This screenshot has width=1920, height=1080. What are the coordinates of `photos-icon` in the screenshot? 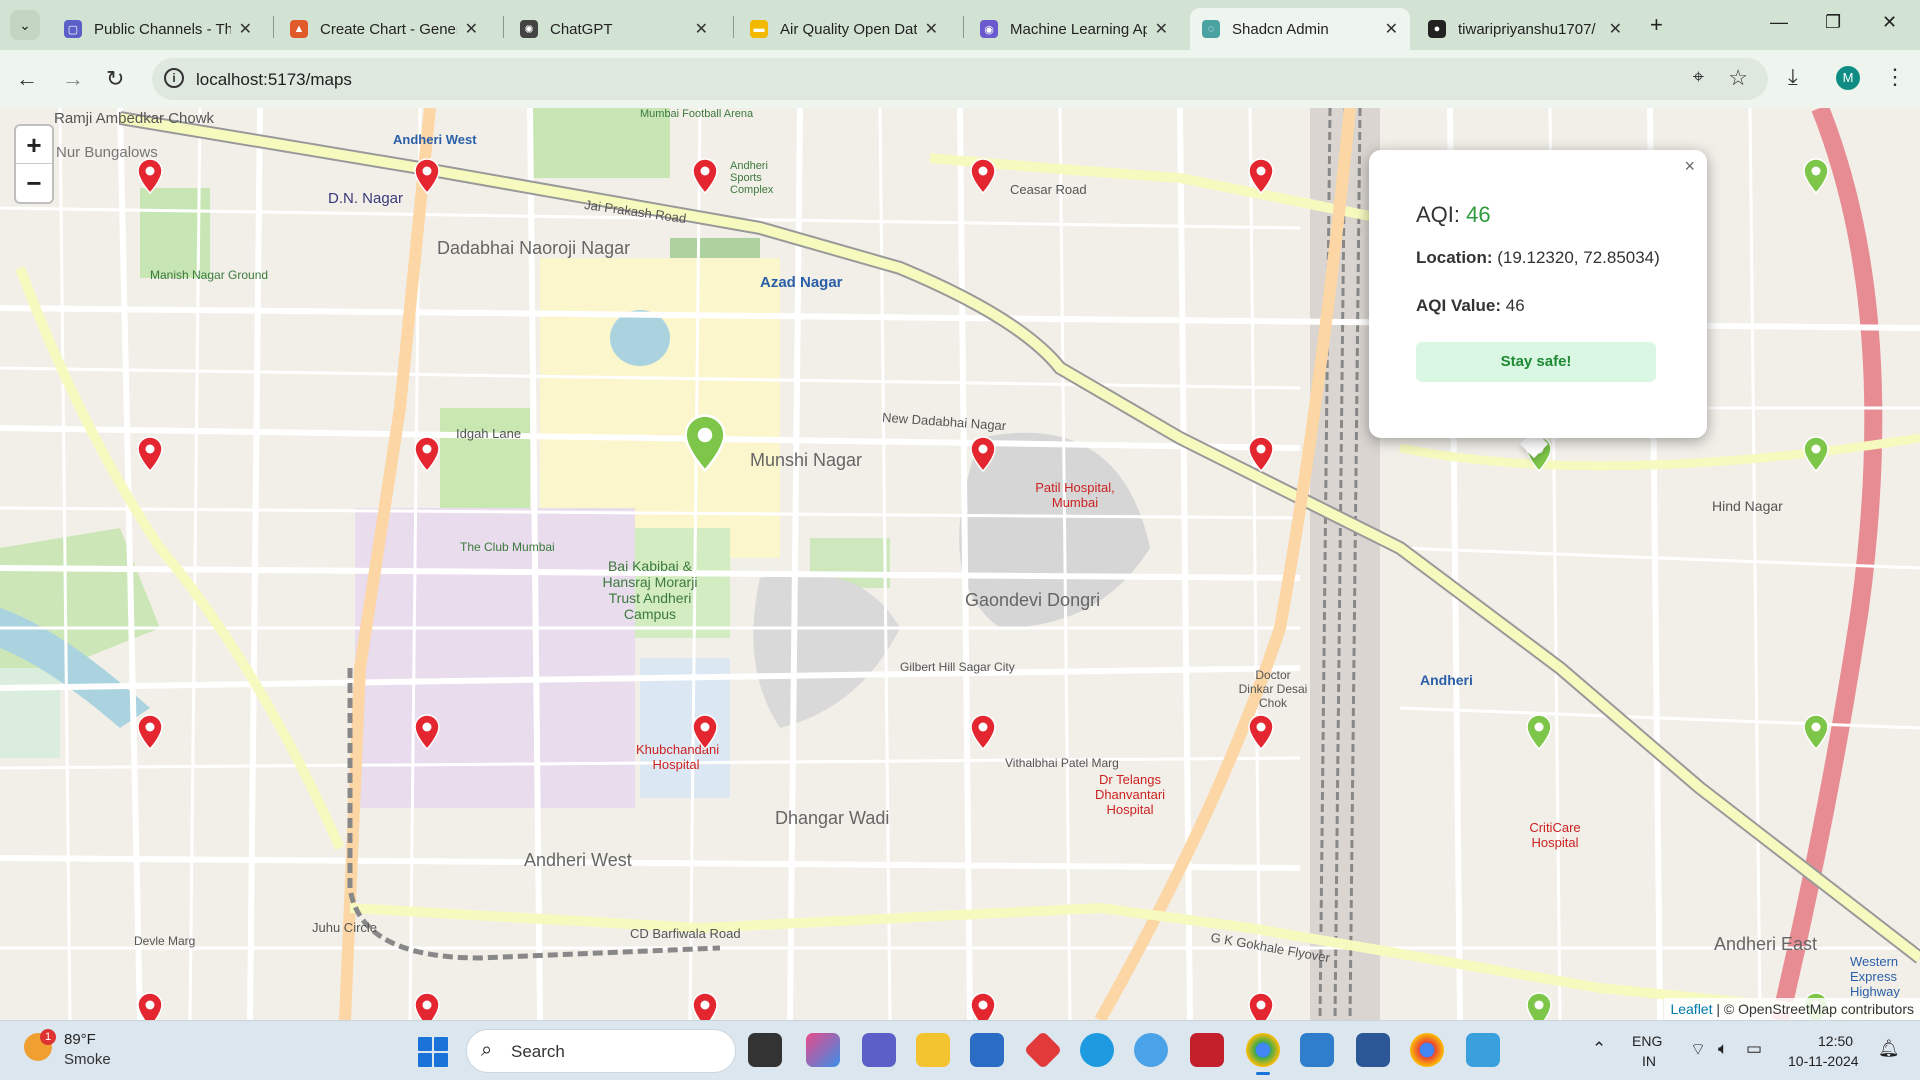 It's located at (1483, 1050).